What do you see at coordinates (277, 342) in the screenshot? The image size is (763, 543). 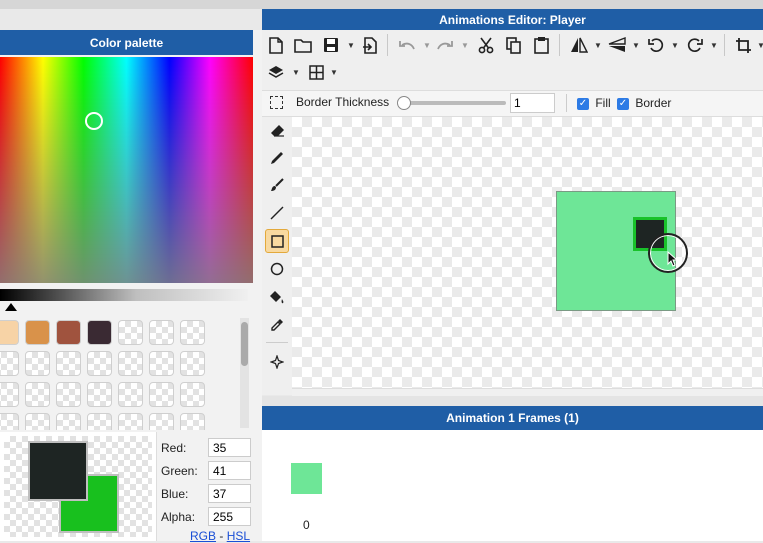 I see `tools-separator` at bounding box center [277, 342].